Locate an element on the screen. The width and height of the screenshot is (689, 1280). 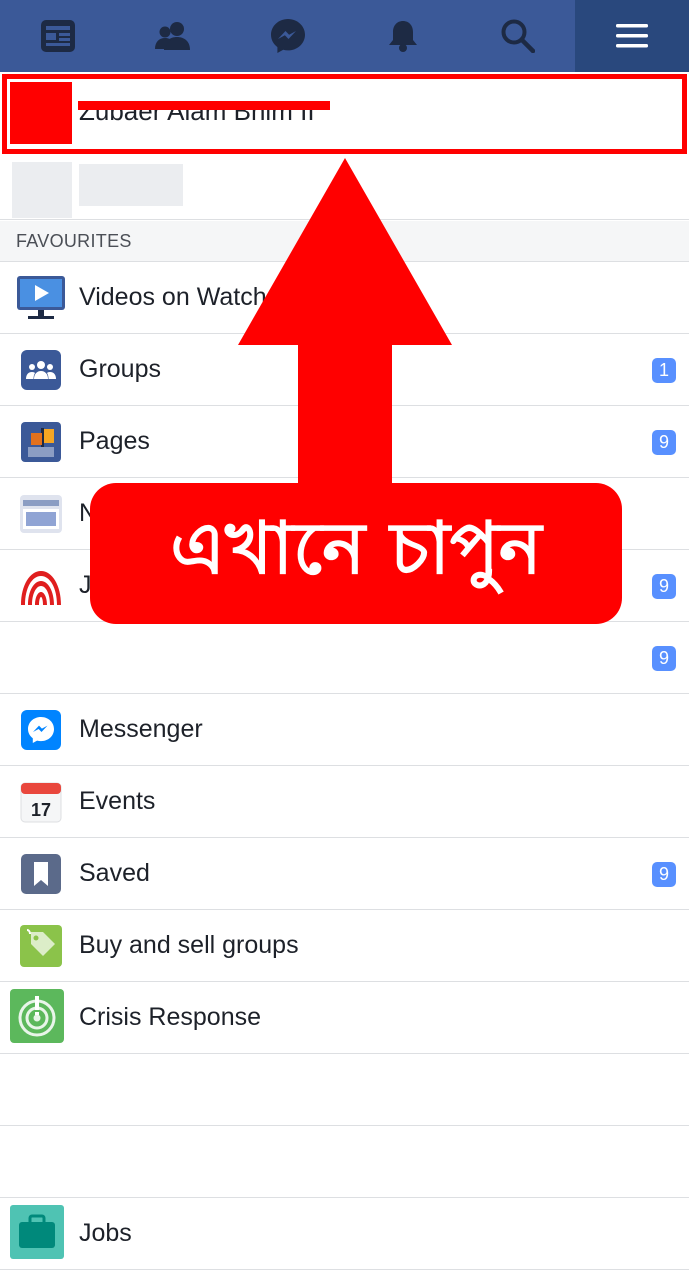
top-nav-bar is located at coordinates (344, 36).